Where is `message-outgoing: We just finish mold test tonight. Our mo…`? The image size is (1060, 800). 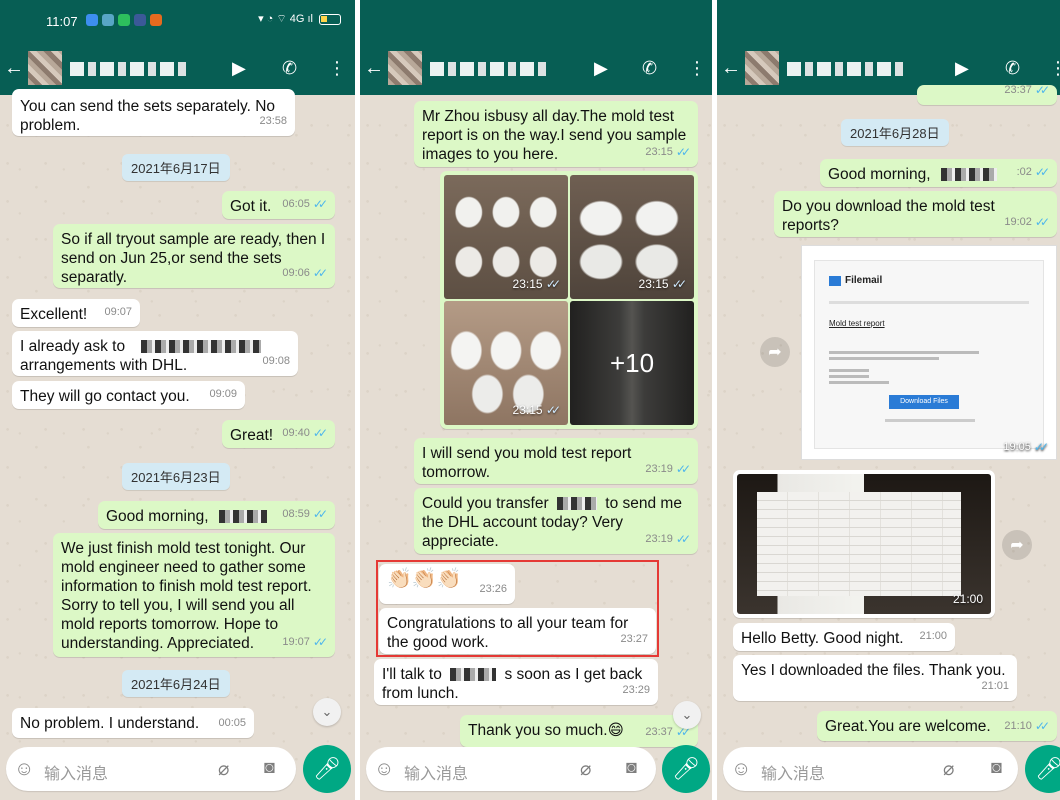 message-outgoing: We just finish mold test tonight. Our mo… is located at coordinates (194, 595).